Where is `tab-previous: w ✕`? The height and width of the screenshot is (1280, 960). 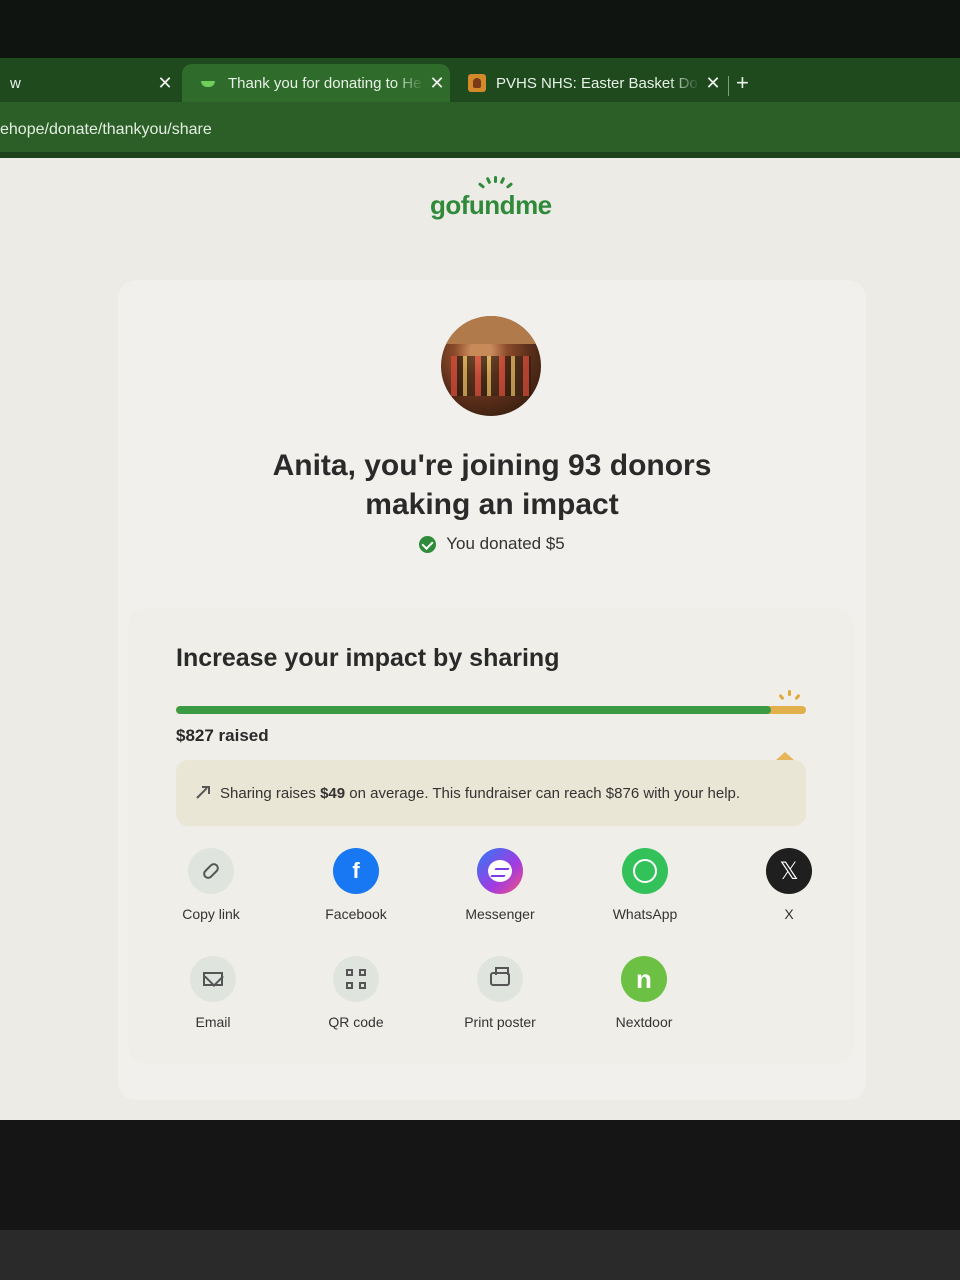
tab-previous: w ✕ is located at coordinates (89, 83).